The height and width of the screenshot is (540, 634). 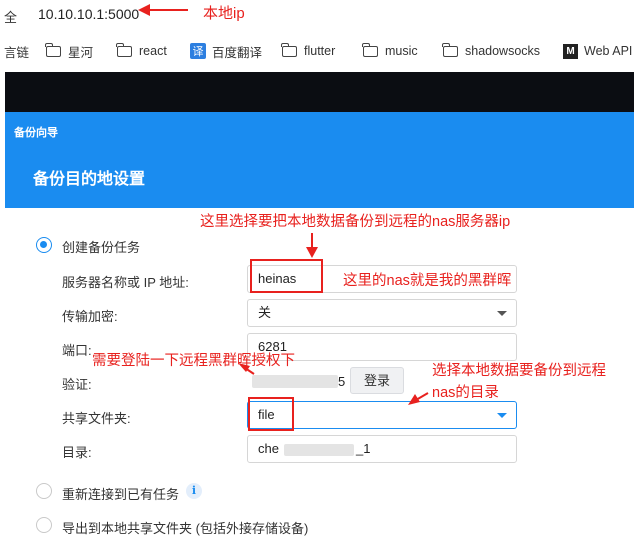 What do you see at coordinates (355, 222) in the screenshot?
I see `annotation-select-remote: 这里选择要把本地数据备份到远程的nas服务器ip` at bounding box center [355, 222].